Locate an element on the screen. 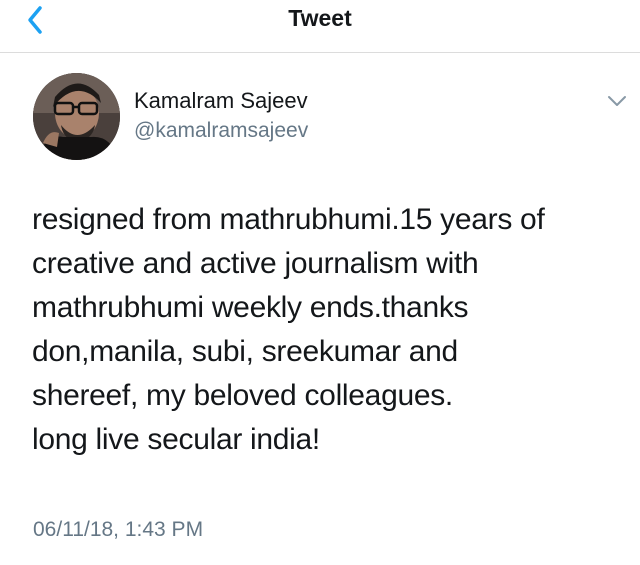 The height and width of the screenshot is (565, 640). tweet-text-line: resigned from mathrubhumi.15 years of is located at coordinates (288, 219).